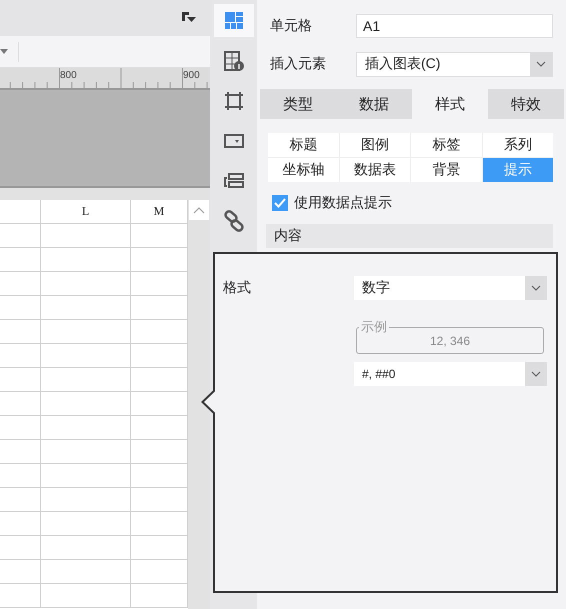 The height and width of the screenshot is (609, 566). I want to click on example-value: 12, 346, so click(450, 341).